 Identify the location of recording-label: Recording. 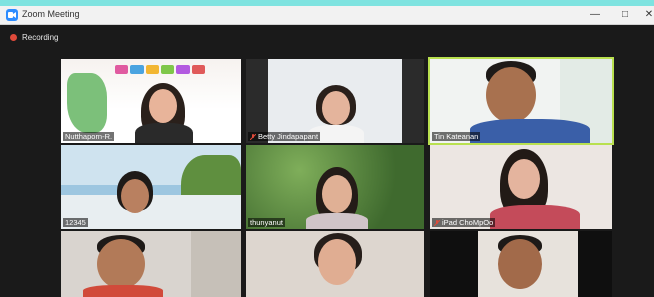
(40, 37).